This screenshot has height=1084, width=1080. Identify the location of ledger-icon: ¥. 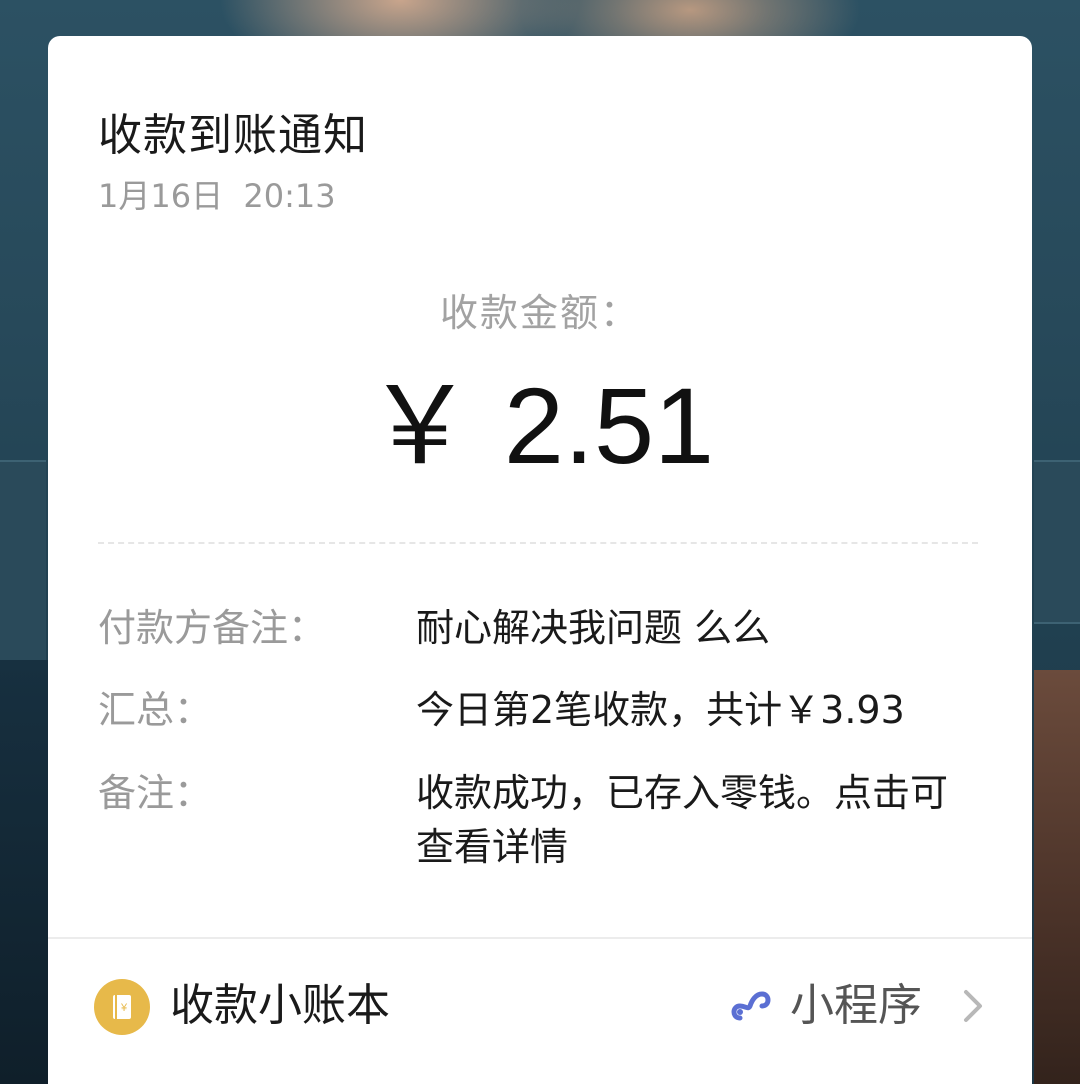
(122, 1007).